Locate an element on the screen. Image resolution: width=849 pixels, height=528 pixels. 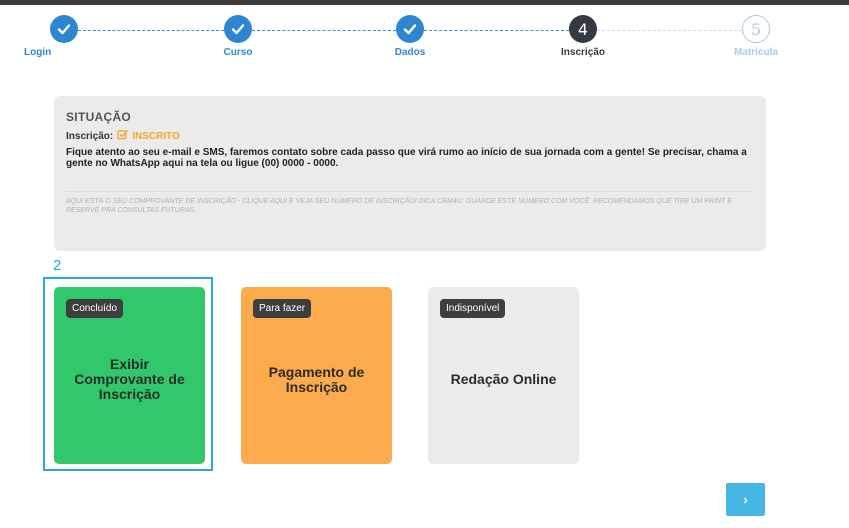
step-curso-check-icon is located at coordinates (238, 29).